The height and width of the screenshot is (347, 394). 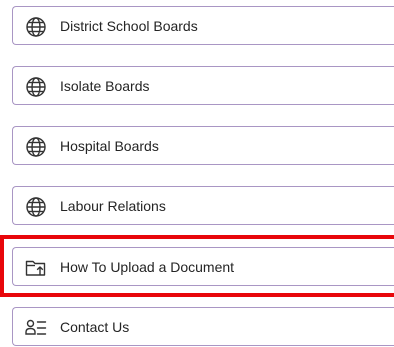 I want to click on nav-item-contact-us: Contact Us, so click(x=203, y=326).